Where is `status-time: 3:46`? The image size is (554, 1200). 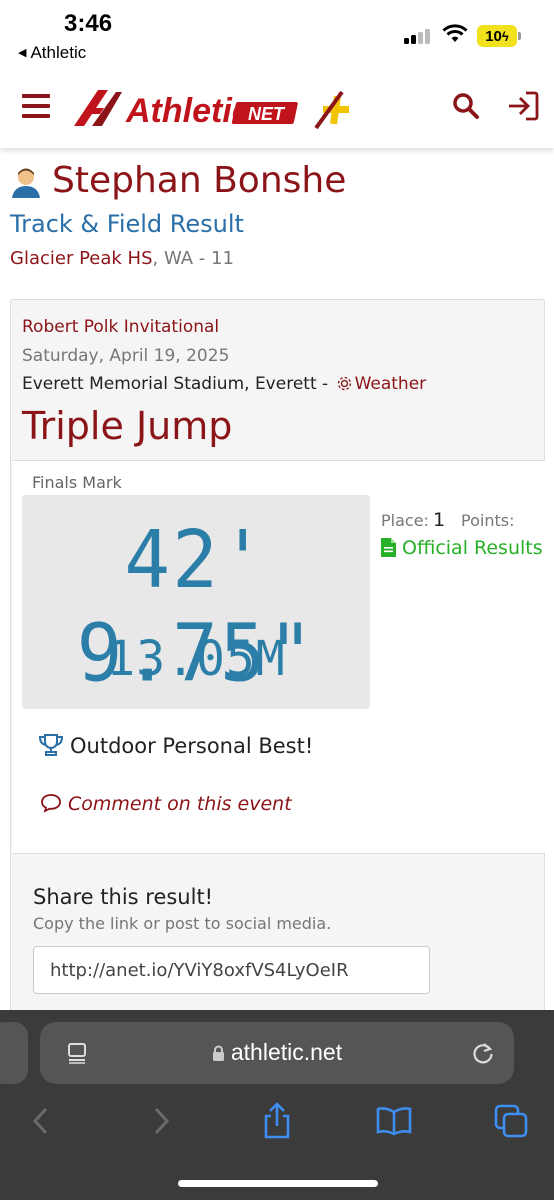
status-time: 3:46 is located at coordinates (88, 23).